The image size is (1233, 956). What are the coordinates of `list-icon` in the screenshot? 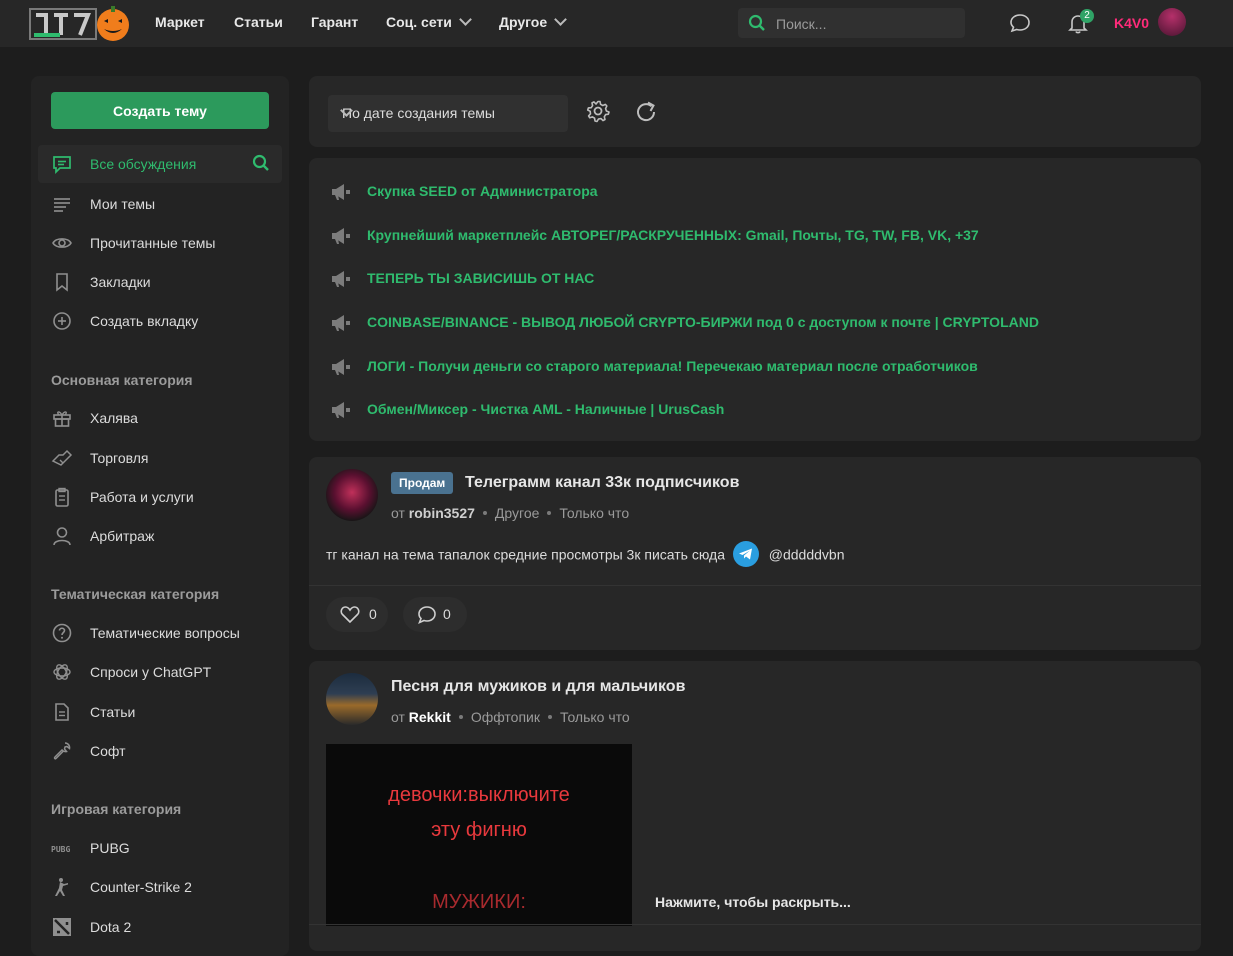 It's located at (62, 205).